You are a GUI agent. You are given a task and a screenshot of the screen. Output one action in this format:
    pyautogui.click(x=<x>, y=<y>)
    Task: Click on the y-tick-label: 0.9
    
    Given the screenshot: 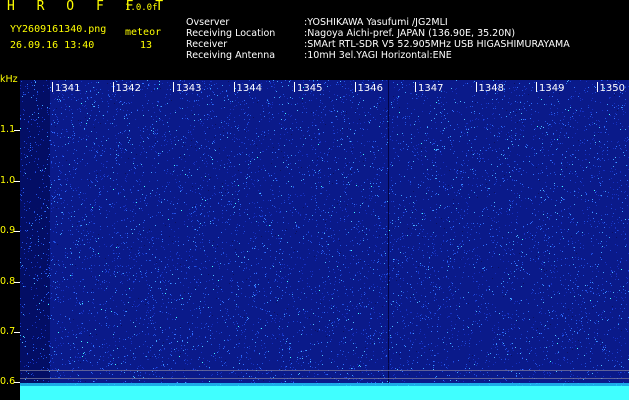 What is the action you would take?
    pyautogui.click(x=8, y=230)
    